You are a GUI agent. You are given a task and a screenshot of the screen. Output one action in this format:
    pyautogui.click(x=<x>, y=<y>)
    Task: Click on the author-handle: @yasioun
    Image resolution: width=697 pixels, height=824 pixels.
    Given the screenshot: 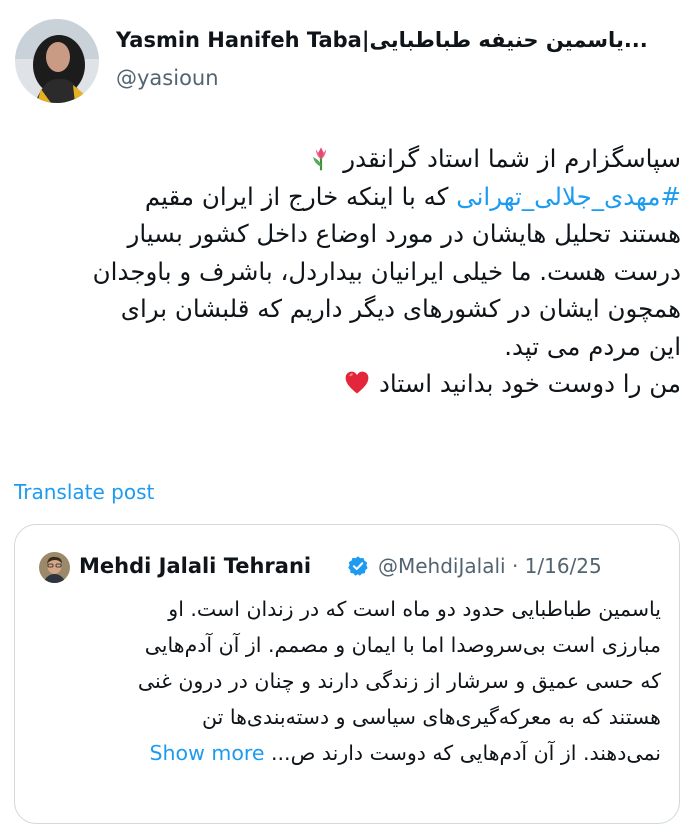 What is the action you would take?
    pyautogui.click(x=167, y=78)
    